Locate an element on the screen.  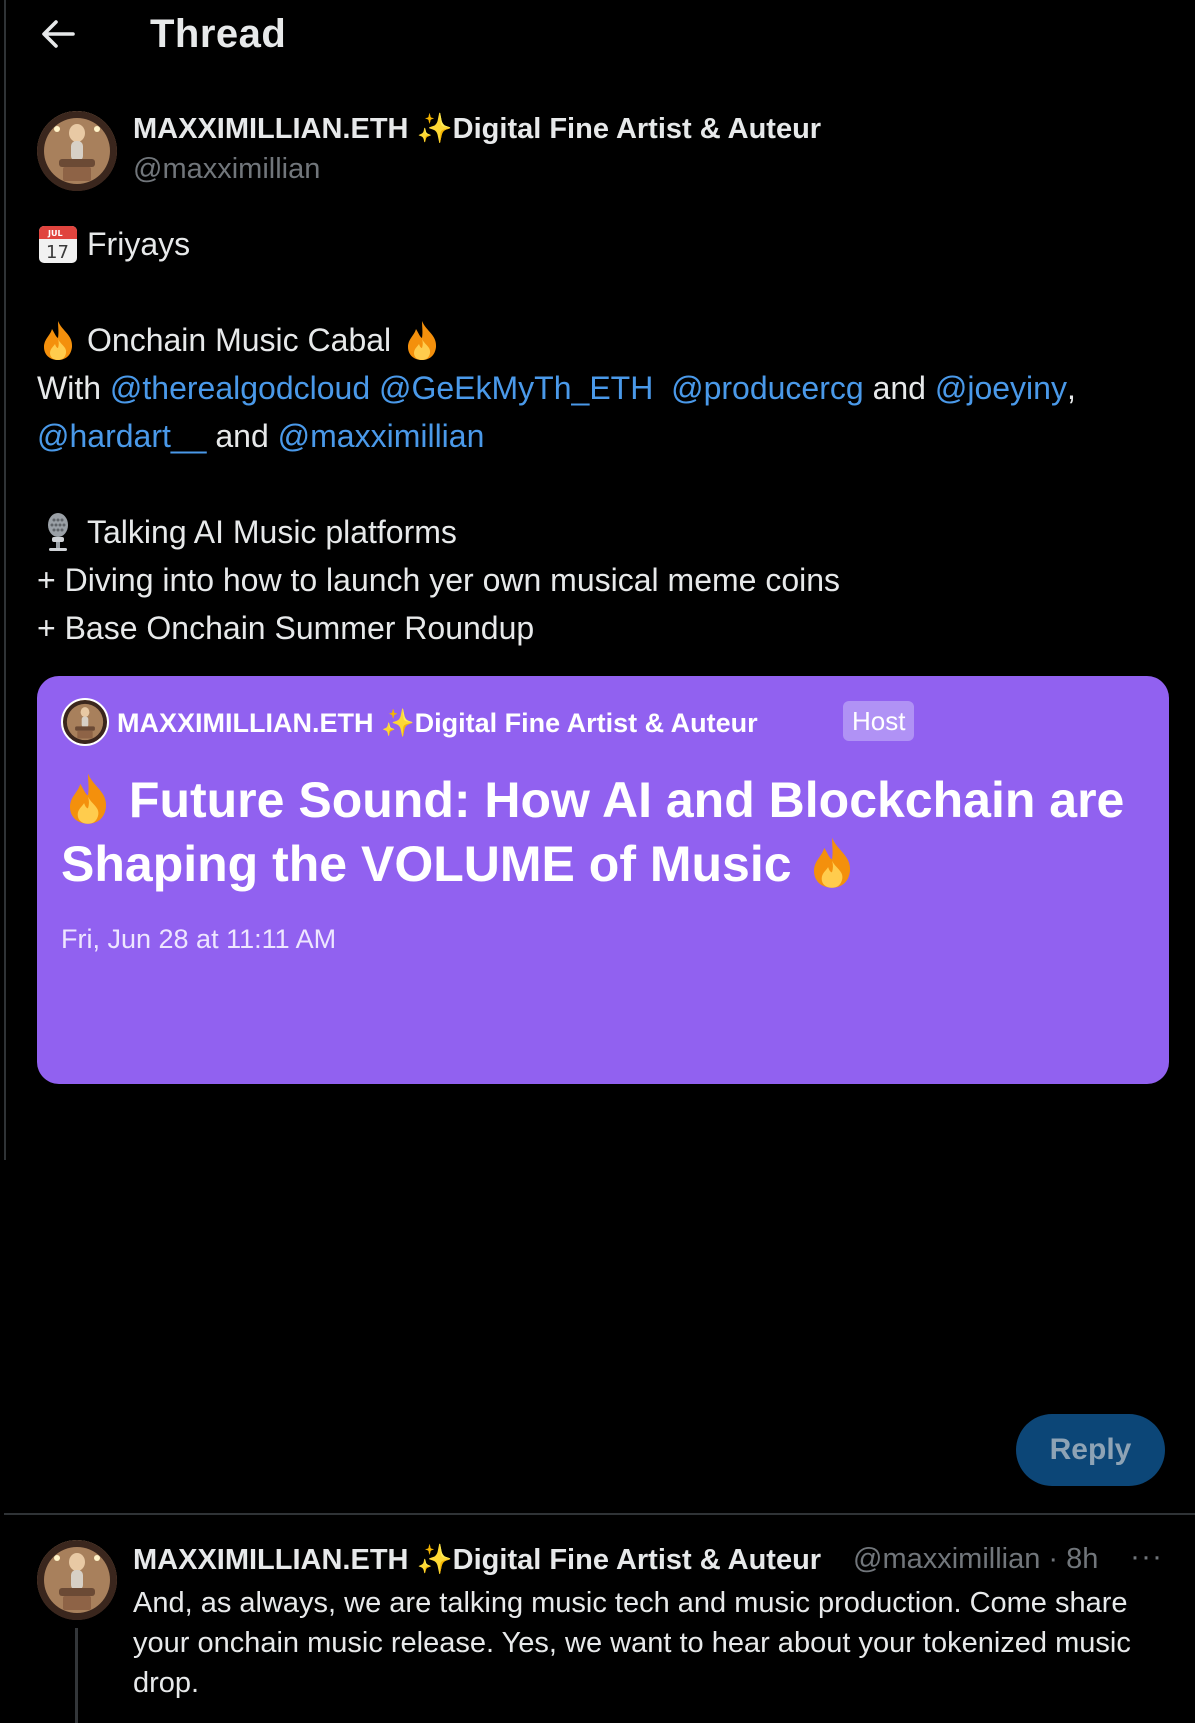
author-handle: @maxximillian is located at coordinates (226, 169).